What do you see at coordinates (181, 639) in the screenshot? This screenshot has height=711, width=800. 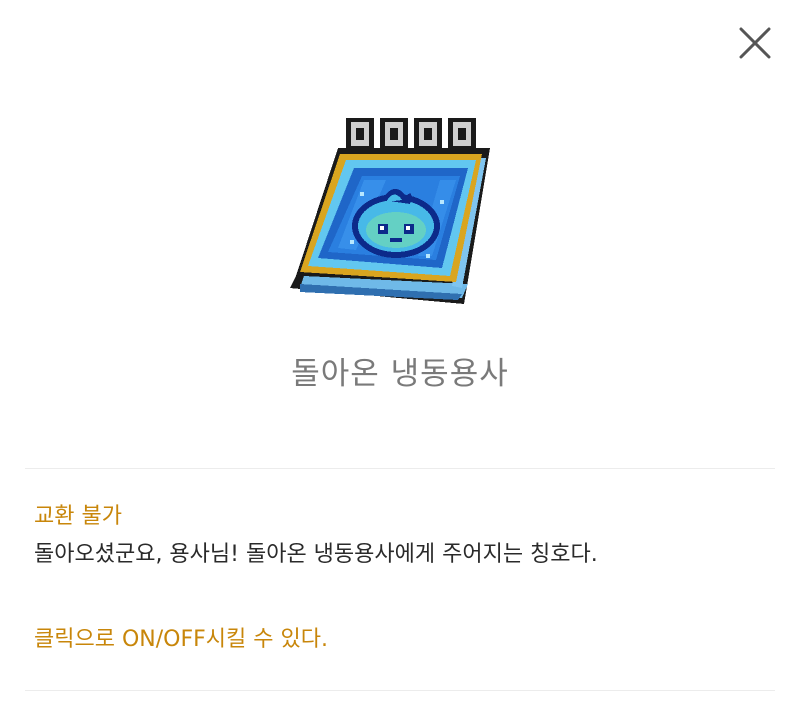 I see `toggle-hint: 클릭으로 ON/OFF시킬 수 있다.` at bounding box center [181, 639].